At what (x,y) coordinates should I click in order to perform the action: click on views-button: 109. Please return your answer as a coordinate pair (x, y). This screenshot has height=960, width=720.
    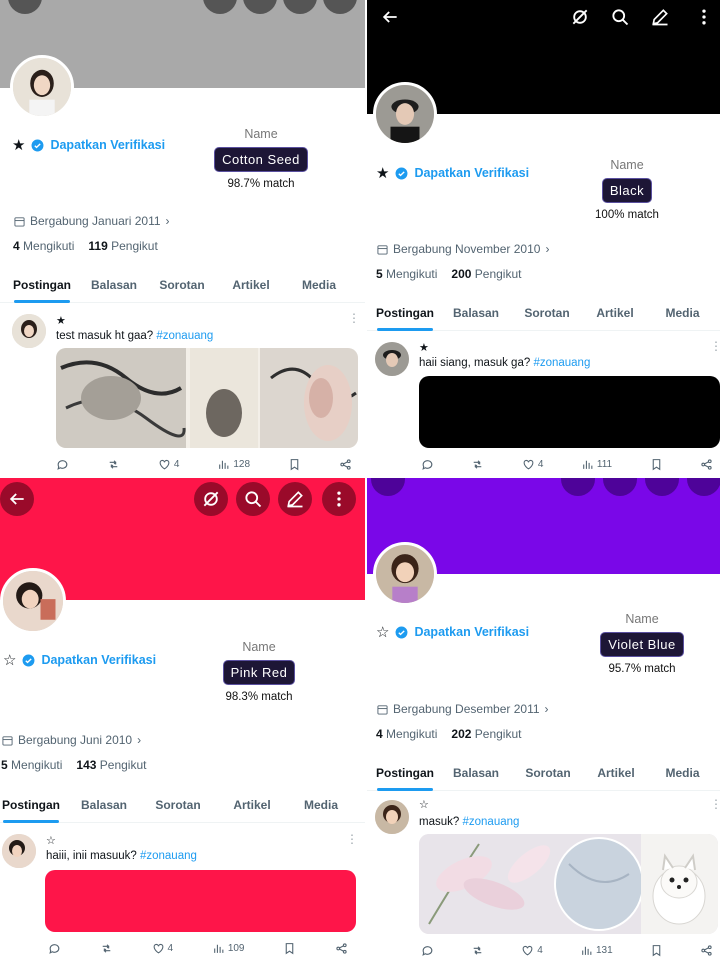
    Looking at the image, I should click on (228, 948).